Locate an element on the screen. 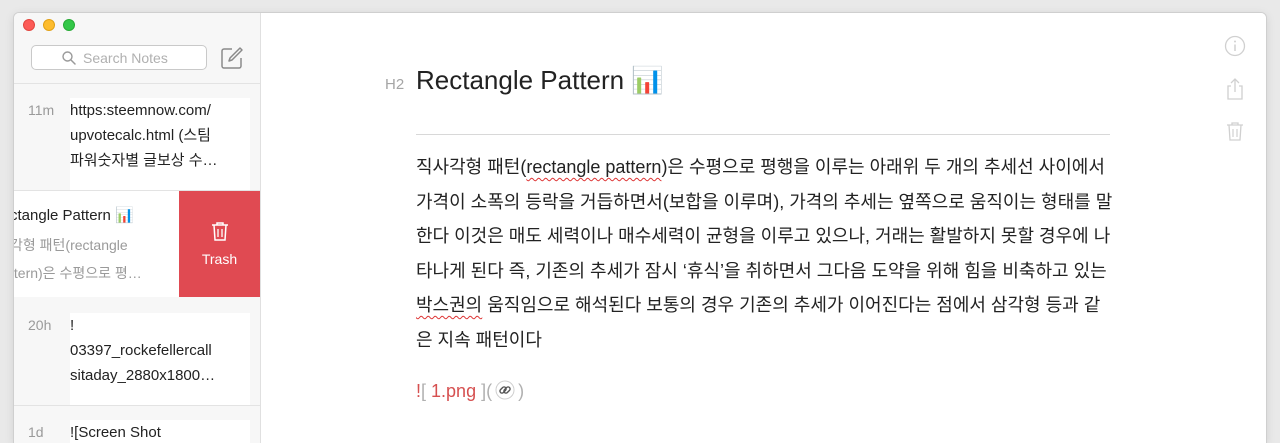  note-title: ctangle Pattern 📊 is located at coordinates (74, 215).